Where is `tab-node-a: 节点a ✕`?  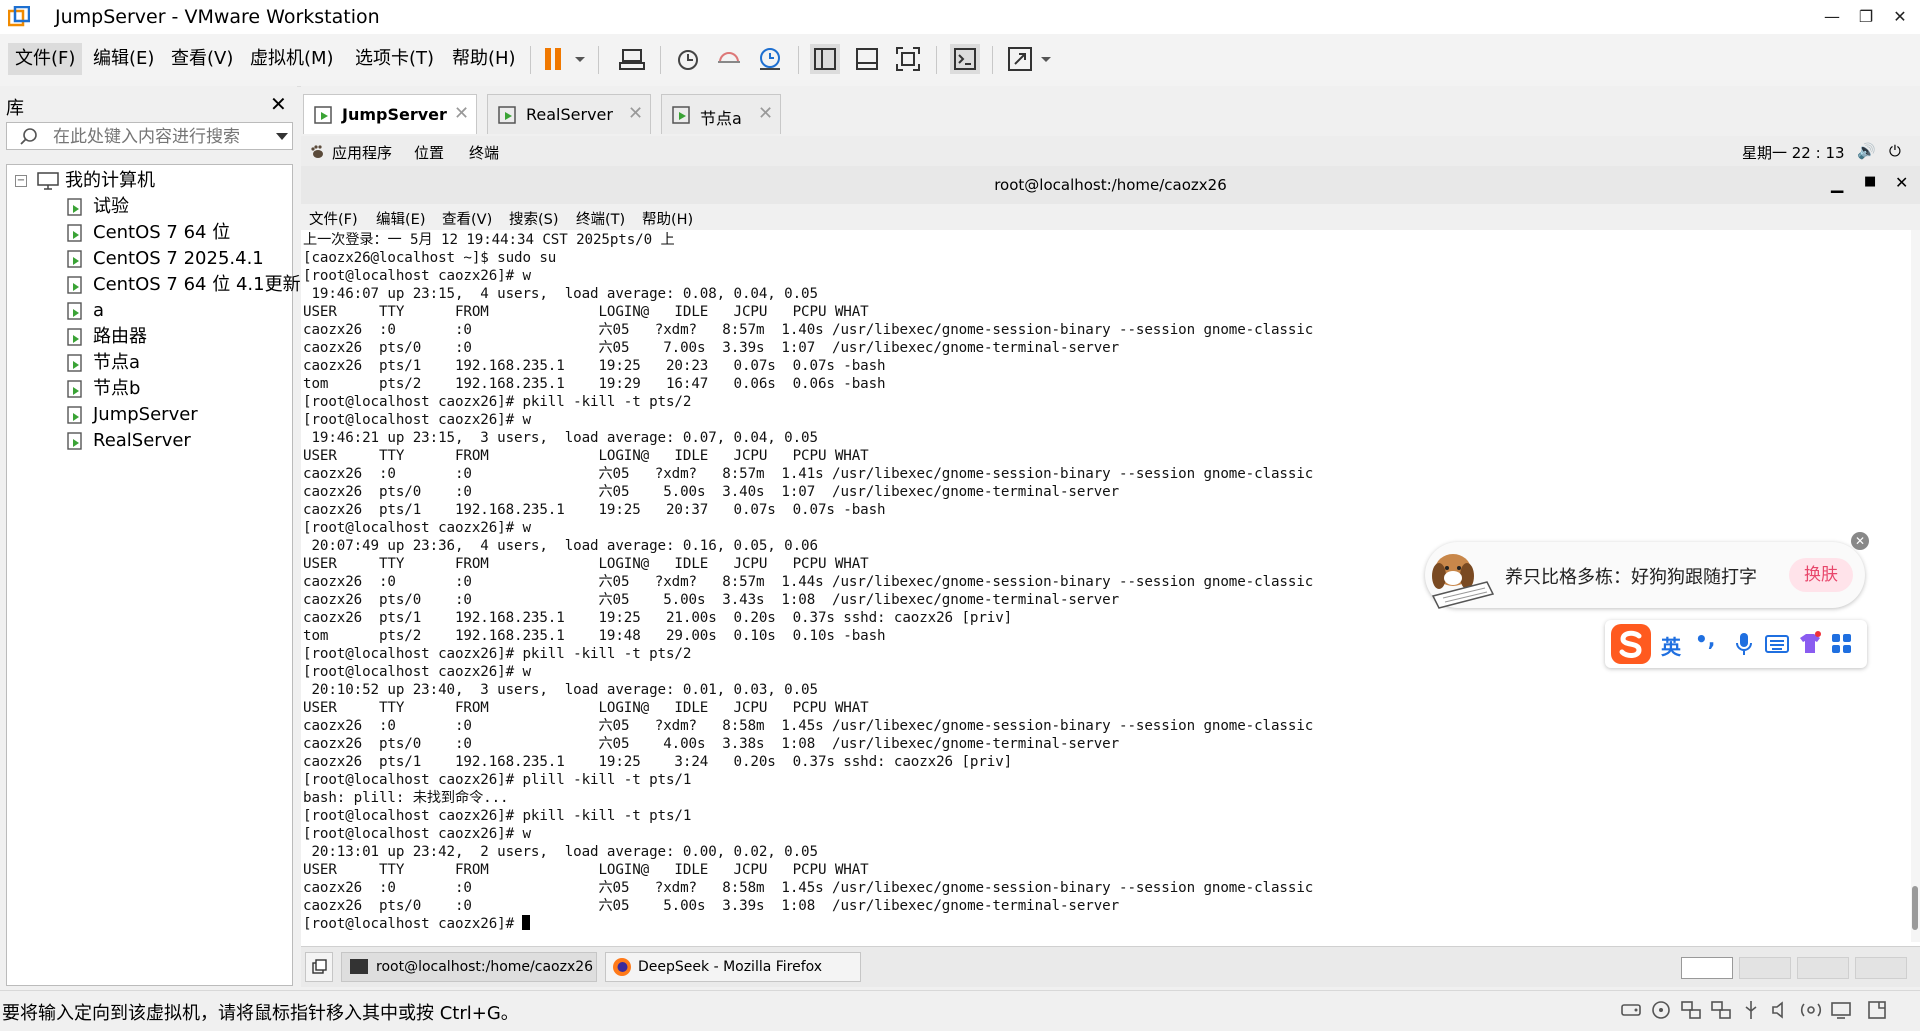
tab-node-a: 节点a ✕ is located at coordinates (721, 114).